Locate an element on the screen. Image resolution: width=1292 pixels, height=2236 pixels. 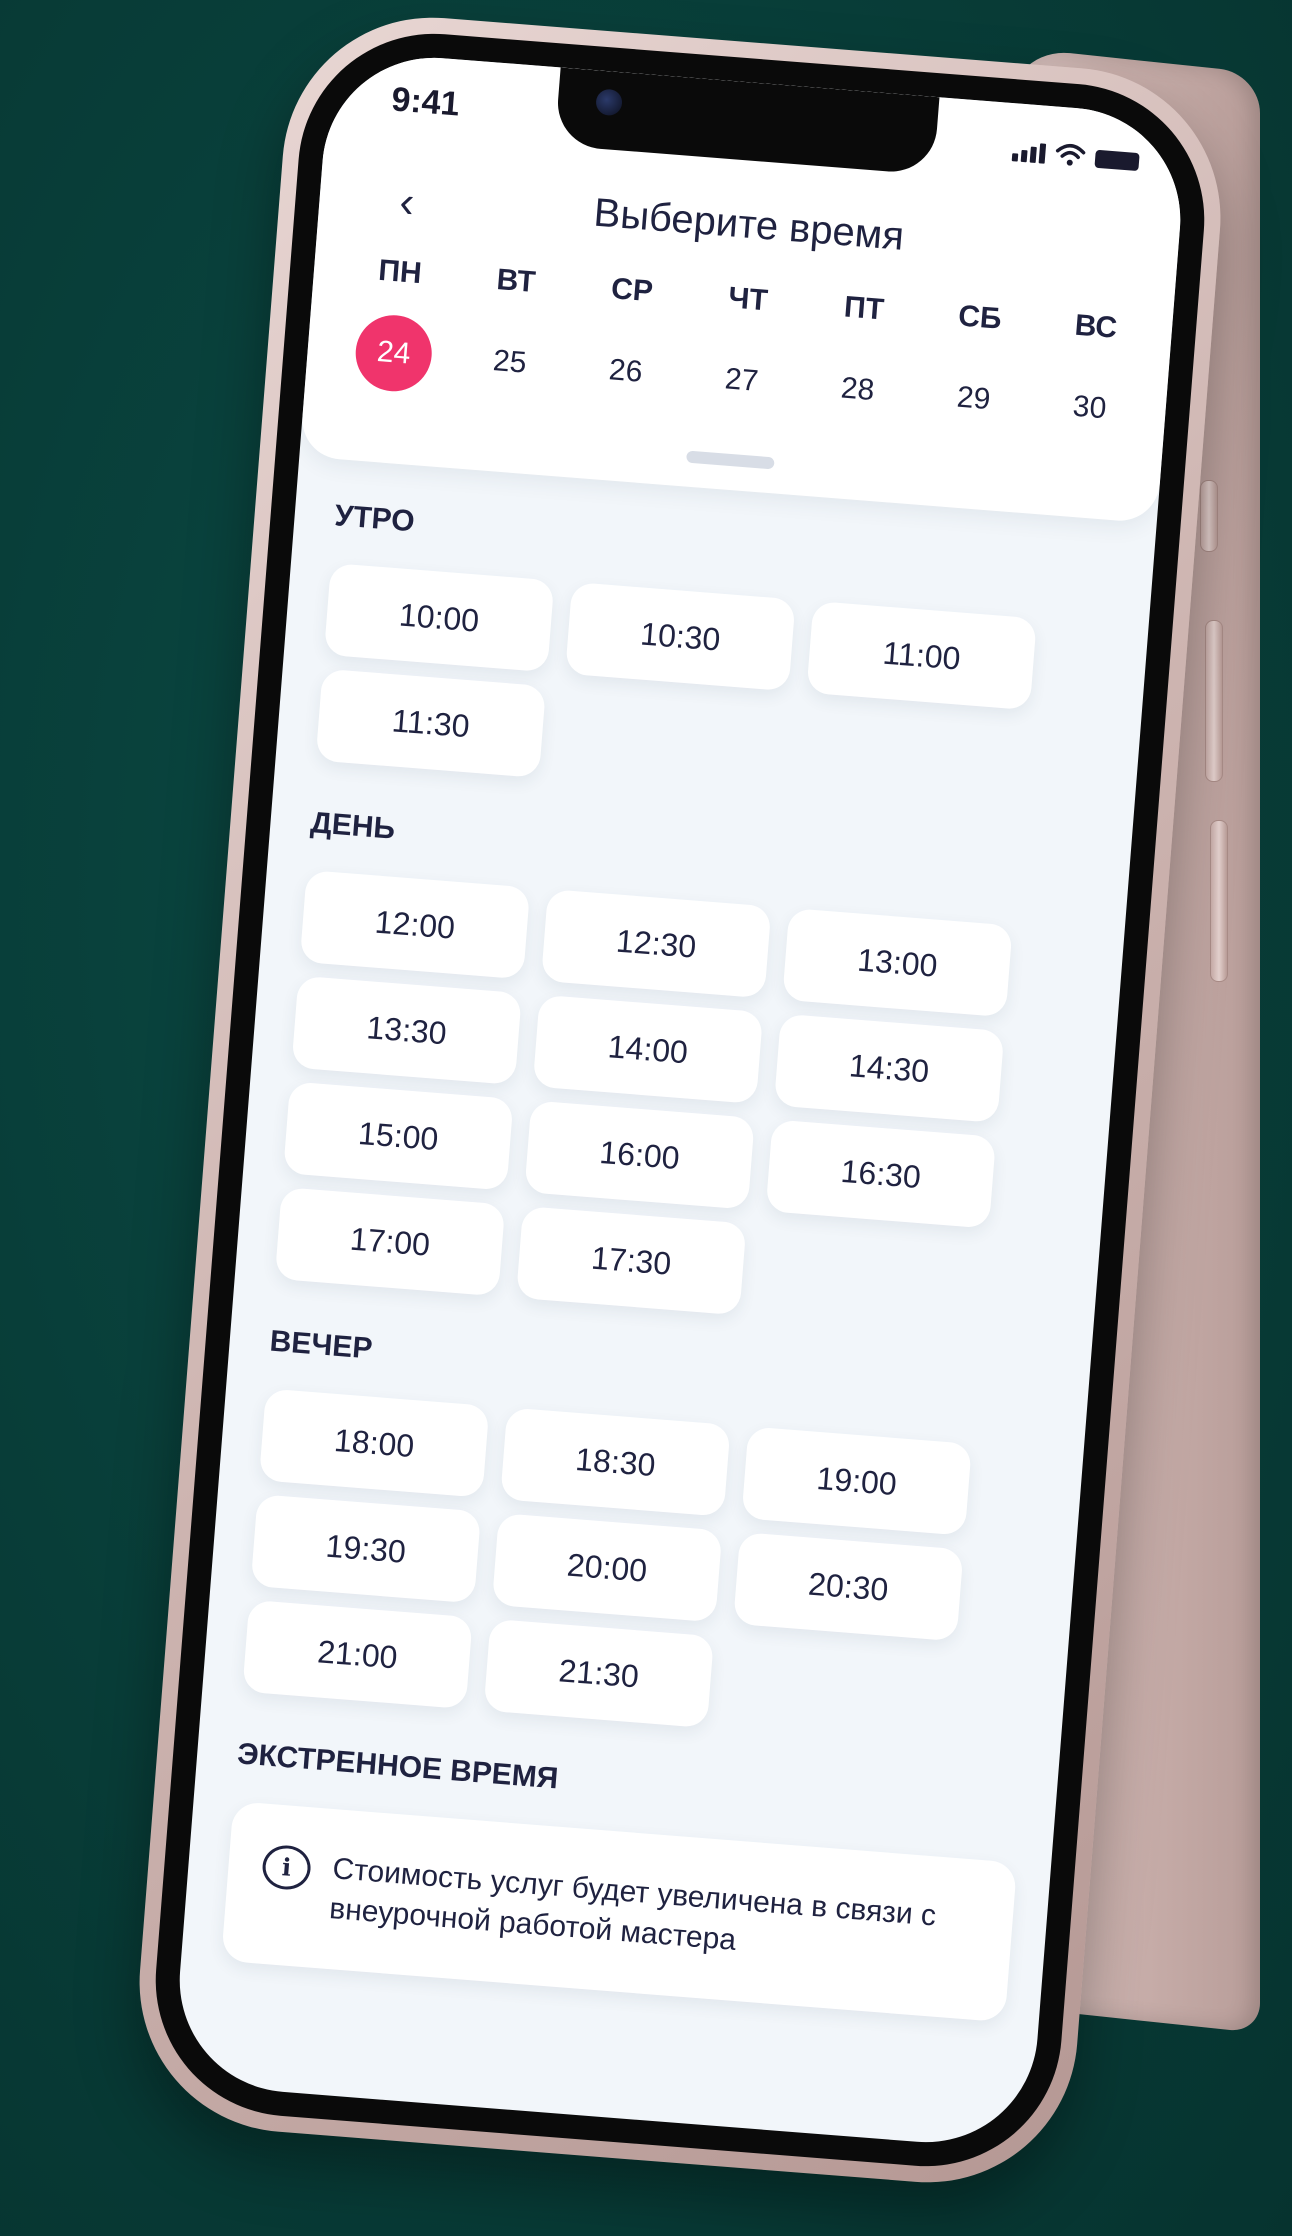
time-slot-grid: 18:00 18:30 19:00 19:30 20:00 20:30 21:00 21:30 is located at coordinates (645, 1570).